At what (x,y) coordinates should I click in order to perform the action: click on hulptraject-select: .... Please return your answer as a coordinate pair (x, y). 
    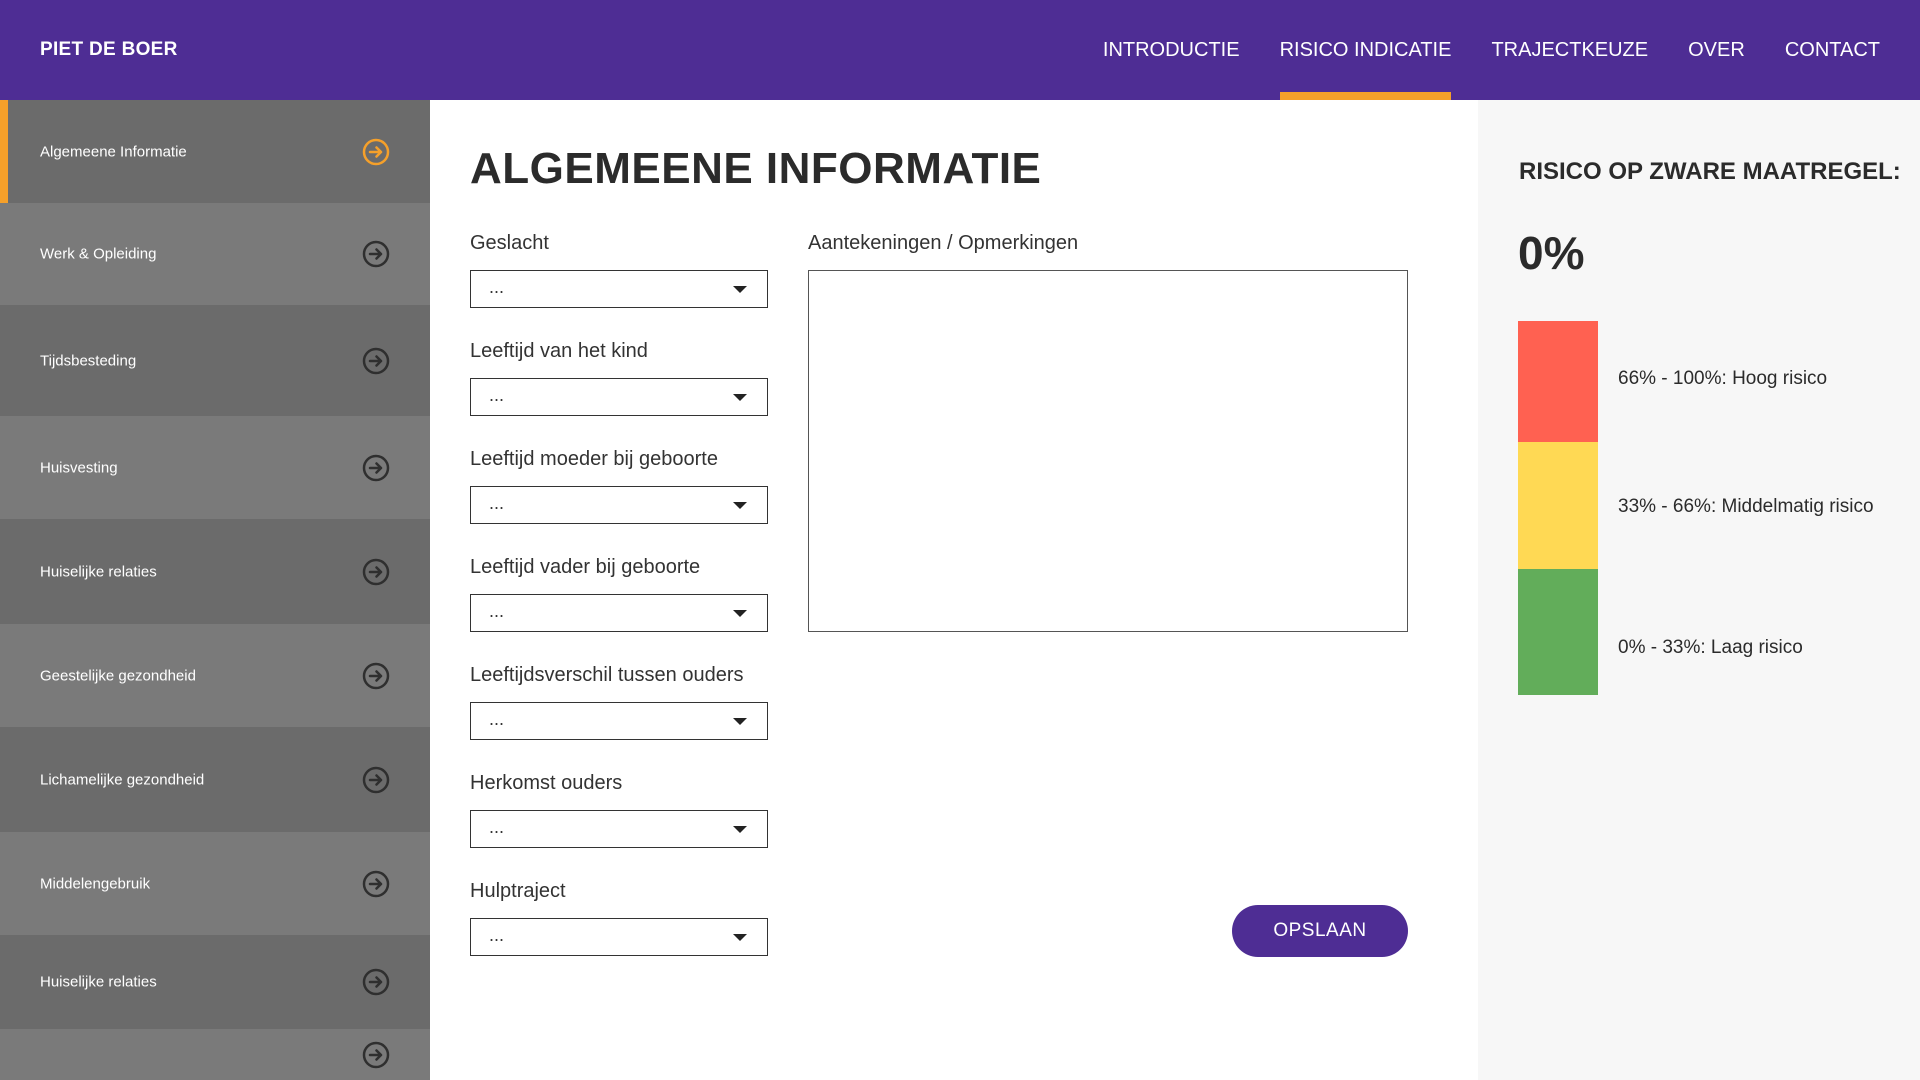
    Looking at the image, I should click on (619, 937).